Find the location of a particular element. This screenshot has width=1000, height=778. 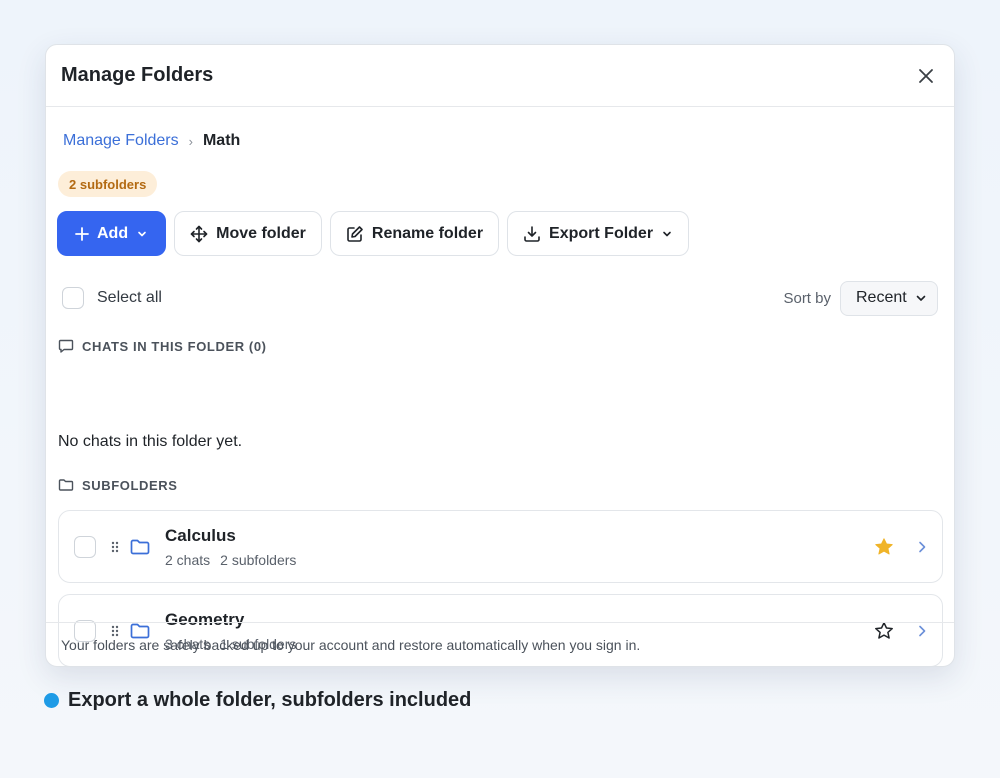

breadcrumb-current: Math is located at coordinates (221, 140).